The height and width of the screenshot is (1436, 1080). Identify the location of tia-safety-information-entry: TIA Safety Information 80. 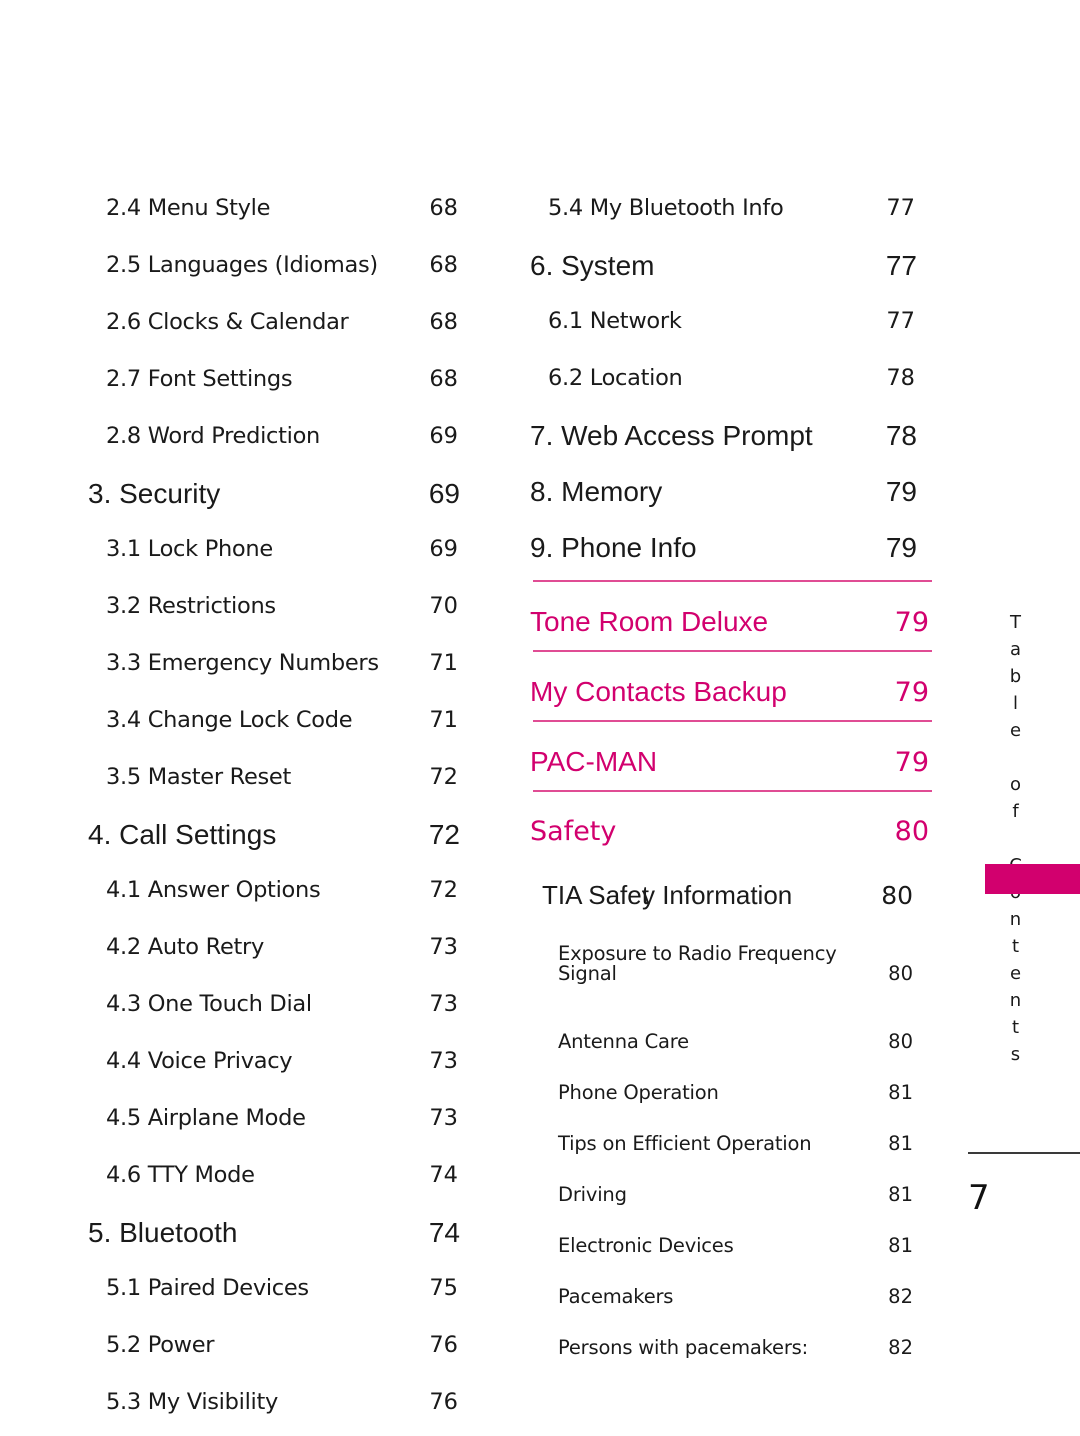
(732, 898).